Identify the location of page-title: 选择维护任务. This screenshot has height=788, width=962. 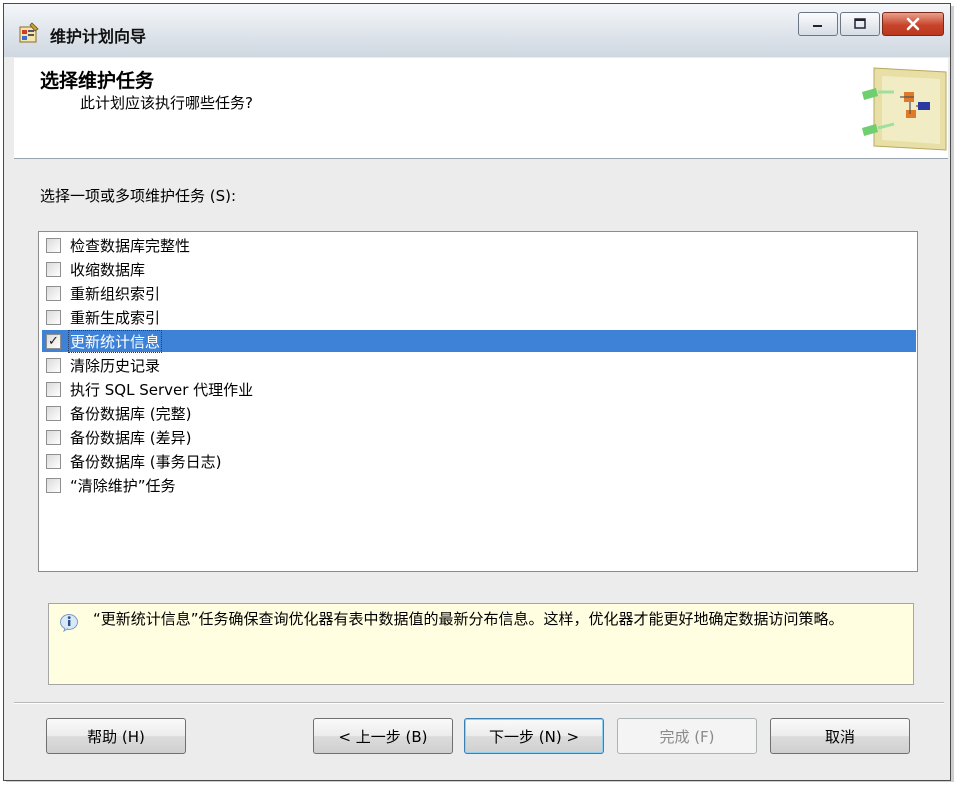
(97, 81).